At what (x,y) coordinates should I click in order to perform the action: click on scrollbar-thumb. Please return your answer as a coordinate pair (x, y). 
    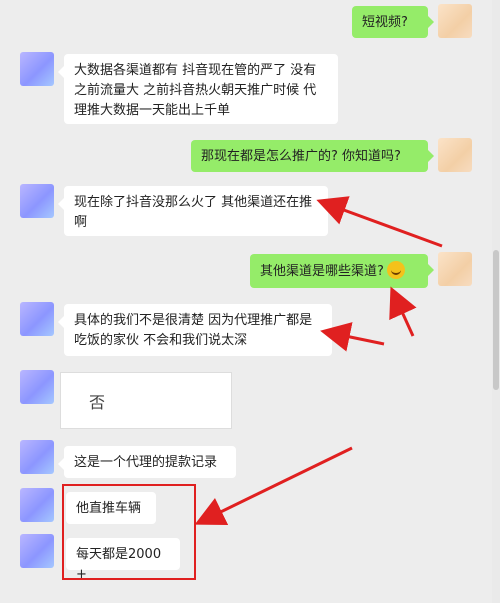
    Looking at the image, I should click on (496, 320).